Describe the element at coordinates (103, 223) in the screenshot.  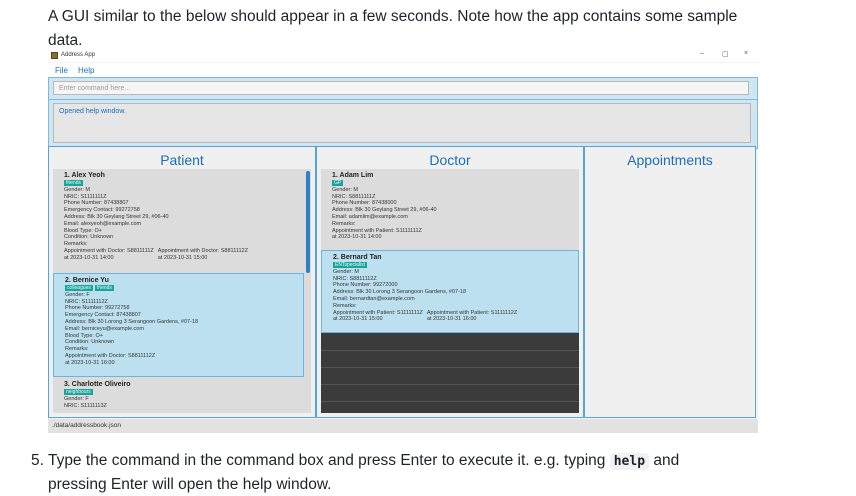
I see `patient-detail: Email: alexyeoh@example.com` at that location.